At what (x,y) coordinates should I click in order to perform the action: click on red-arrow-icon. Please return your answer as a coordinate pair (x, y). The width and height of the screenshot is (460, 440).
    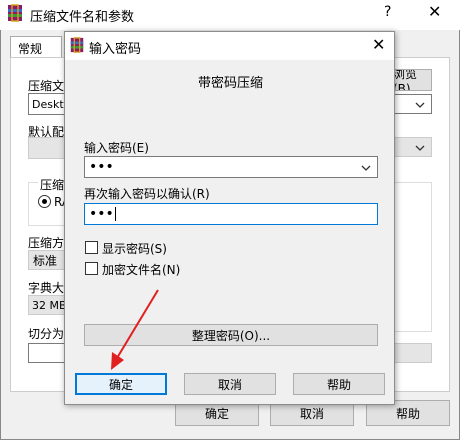
    Looking at the image, I should click on (135, 329).